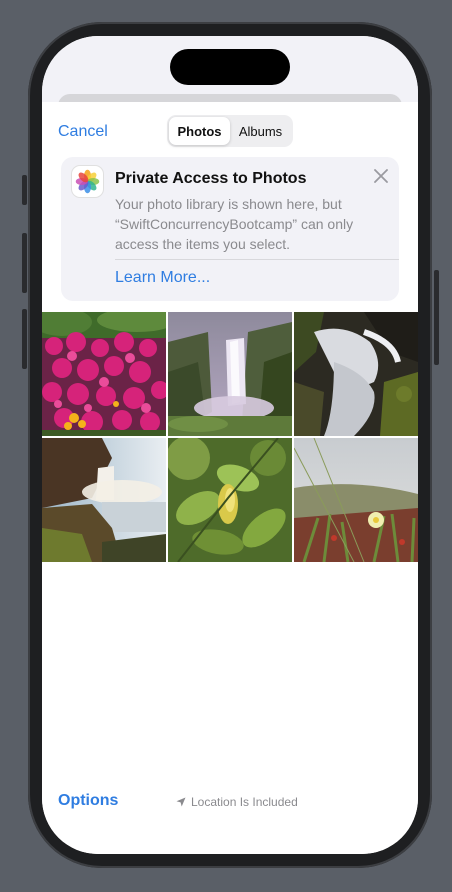  Describe the element at coordinates (381, 176) in the screenshot. I see `close-icon` at that location.